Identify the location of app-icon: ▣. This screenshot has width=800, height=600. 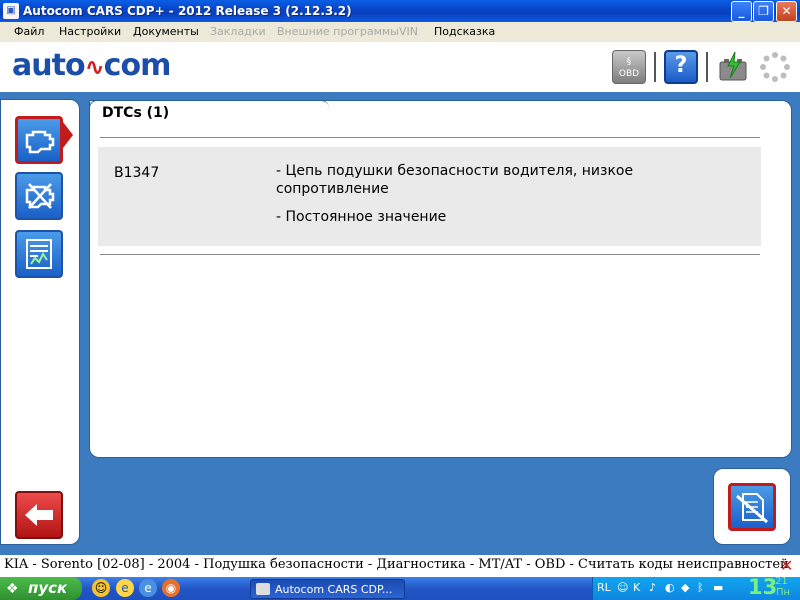
(11, 11).